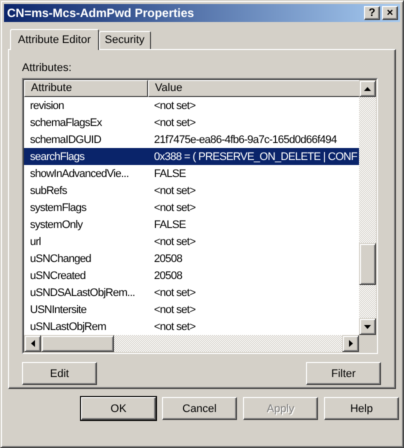 This screenshot has height=448, width=404. Describe the element at coordinates (390, 13) in the screenshot. I see `close-button: ×` at that location.